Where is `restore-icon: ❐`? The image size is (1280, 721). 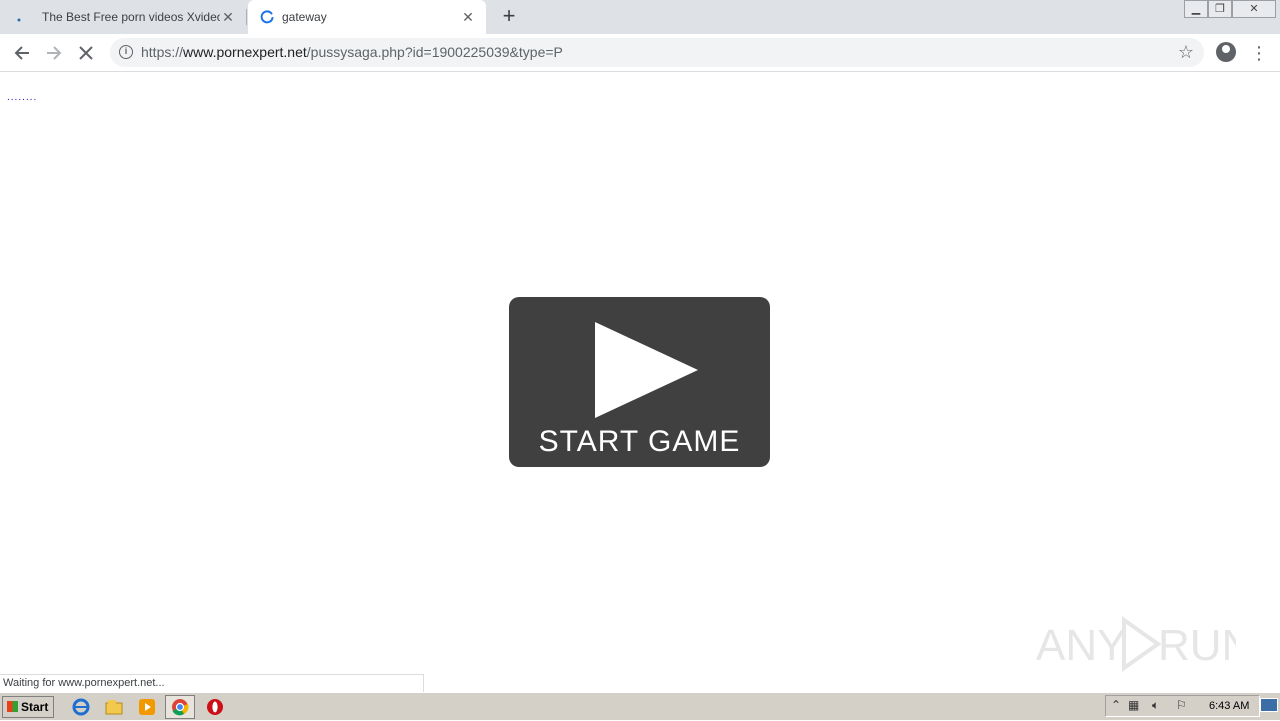
restore-icon: ❐ is located at coordinates (1220, 9).